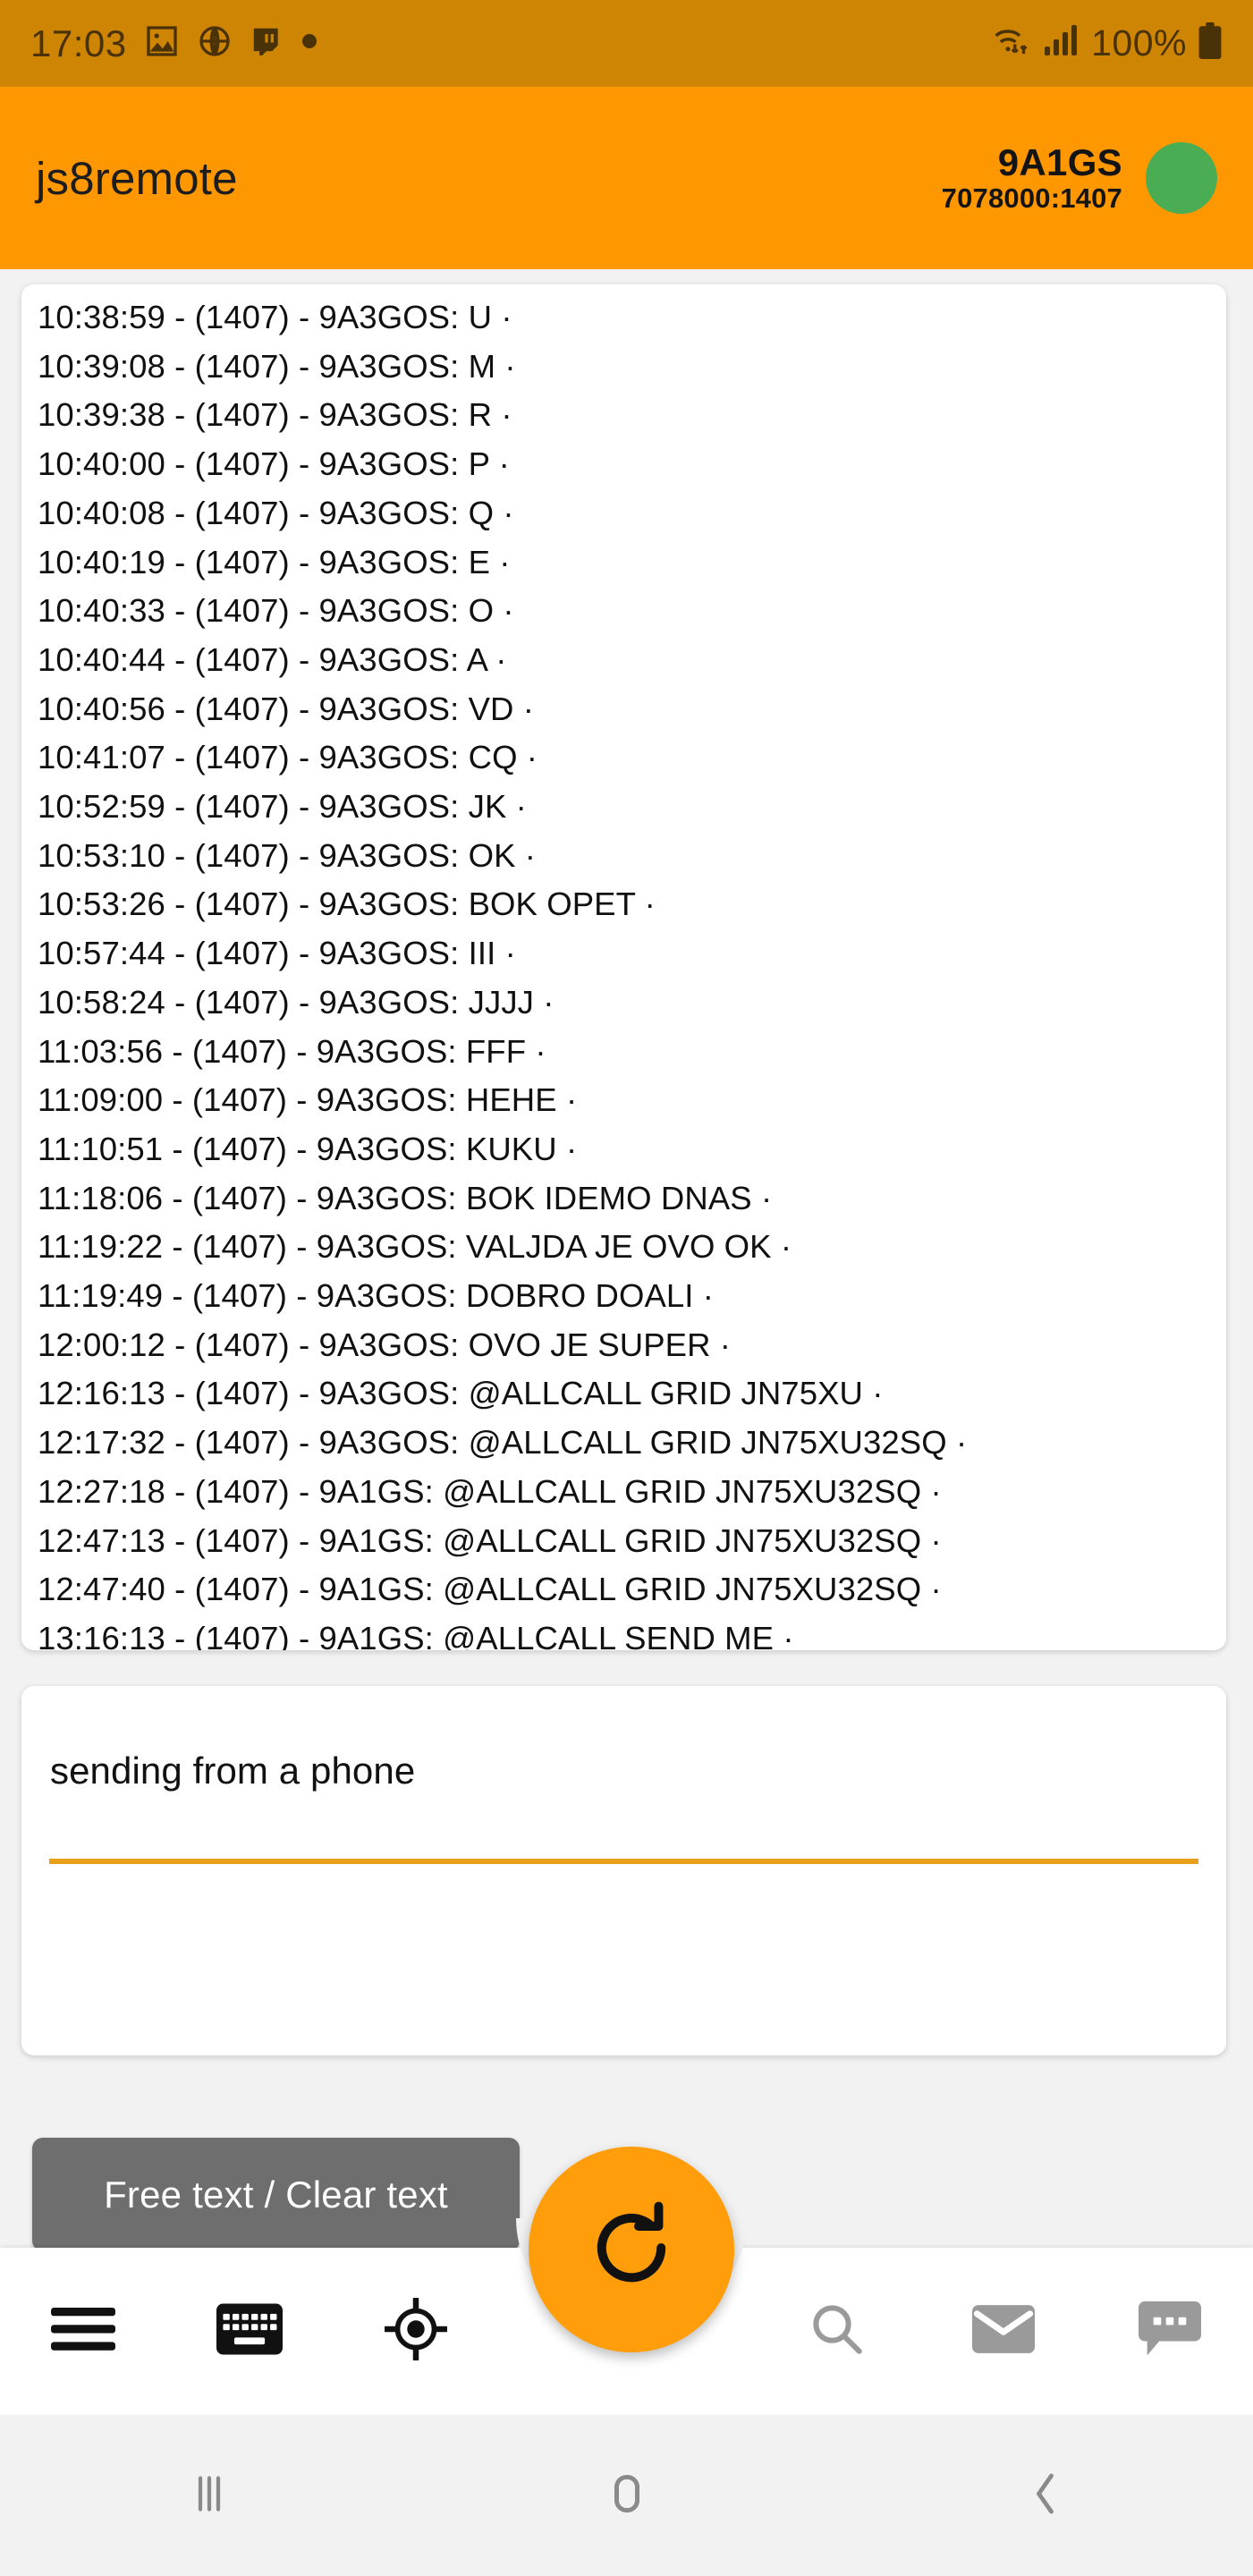  I want to click on status-bar-left-group: 17:03, so click(174, 43).